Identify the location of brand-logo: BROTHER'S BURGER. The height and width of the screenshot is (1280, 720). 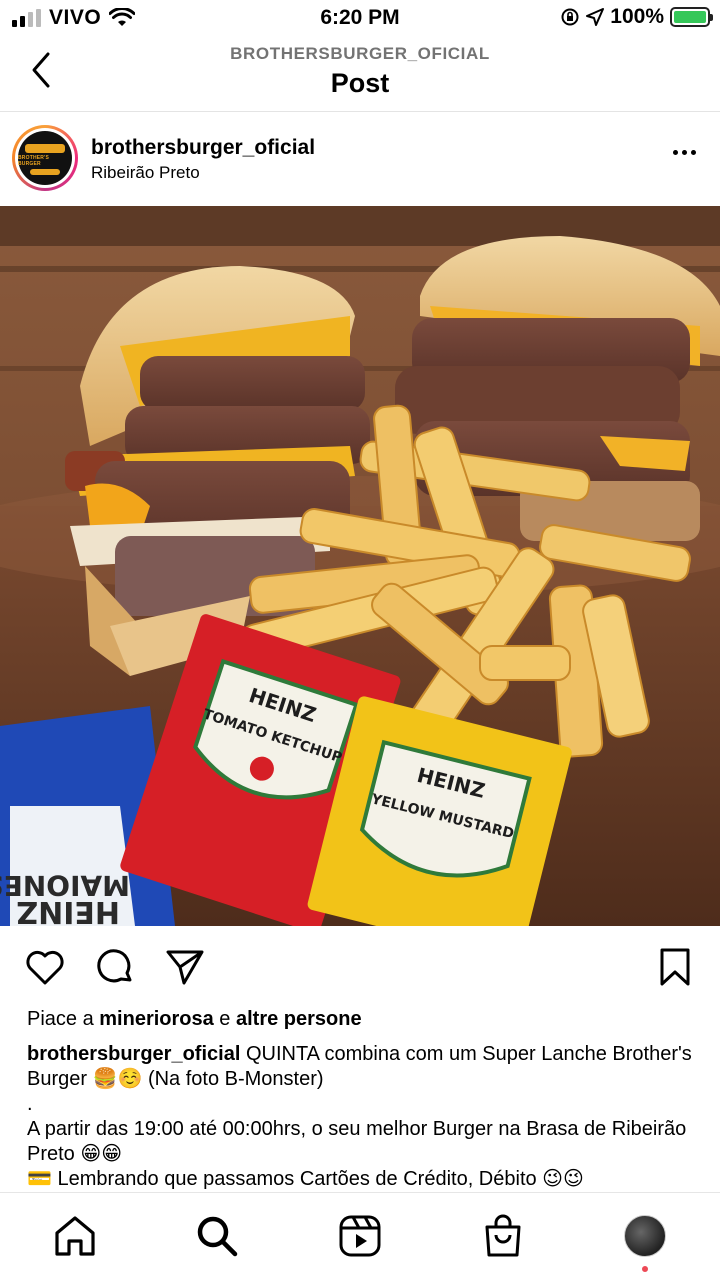
(45, 158).